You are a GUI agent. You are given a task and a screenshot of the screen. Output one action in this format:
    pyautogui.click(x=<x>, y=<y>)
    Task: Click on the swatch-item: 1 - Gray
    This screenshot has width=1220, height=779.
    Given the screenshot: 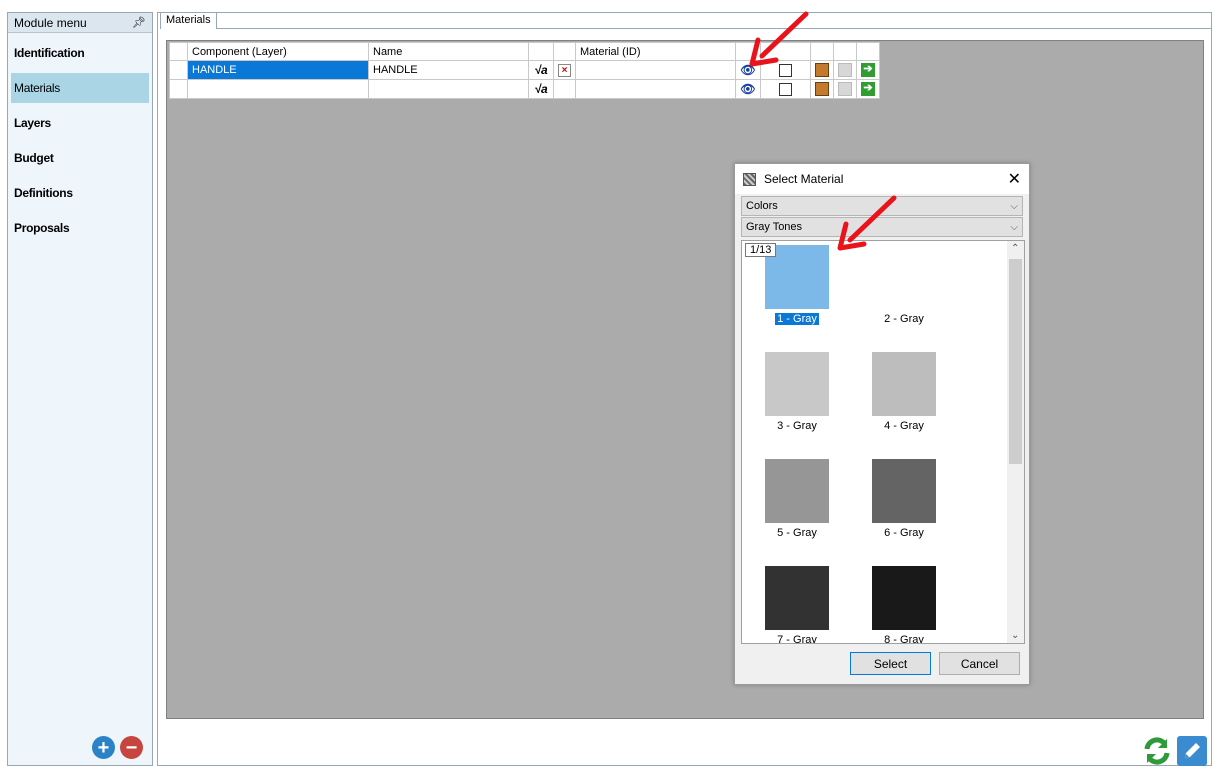 What is the action you would take?
    pyautogui.click(x=797, y=285)
    